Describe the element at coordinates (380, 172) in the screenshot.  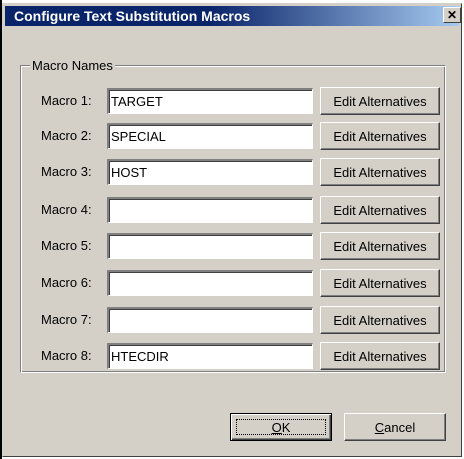
I see `edit-alternatives-button-3: Edit Alternatives` at that location.